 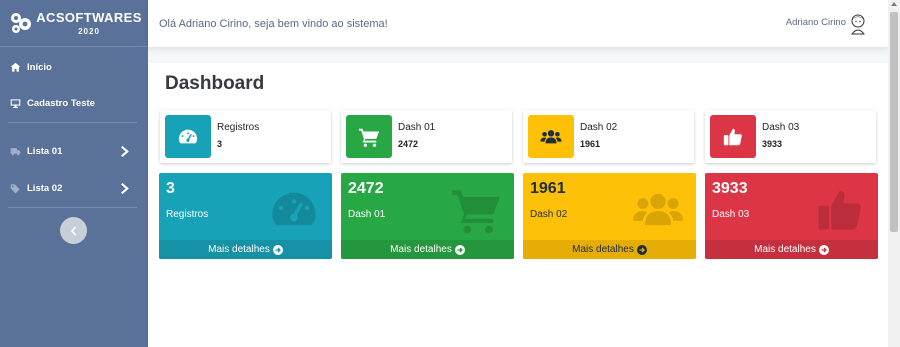 I want to click on small-box-dash-01: 2472 Dash 01 Mais detalhes, so click(x=427, y=216).